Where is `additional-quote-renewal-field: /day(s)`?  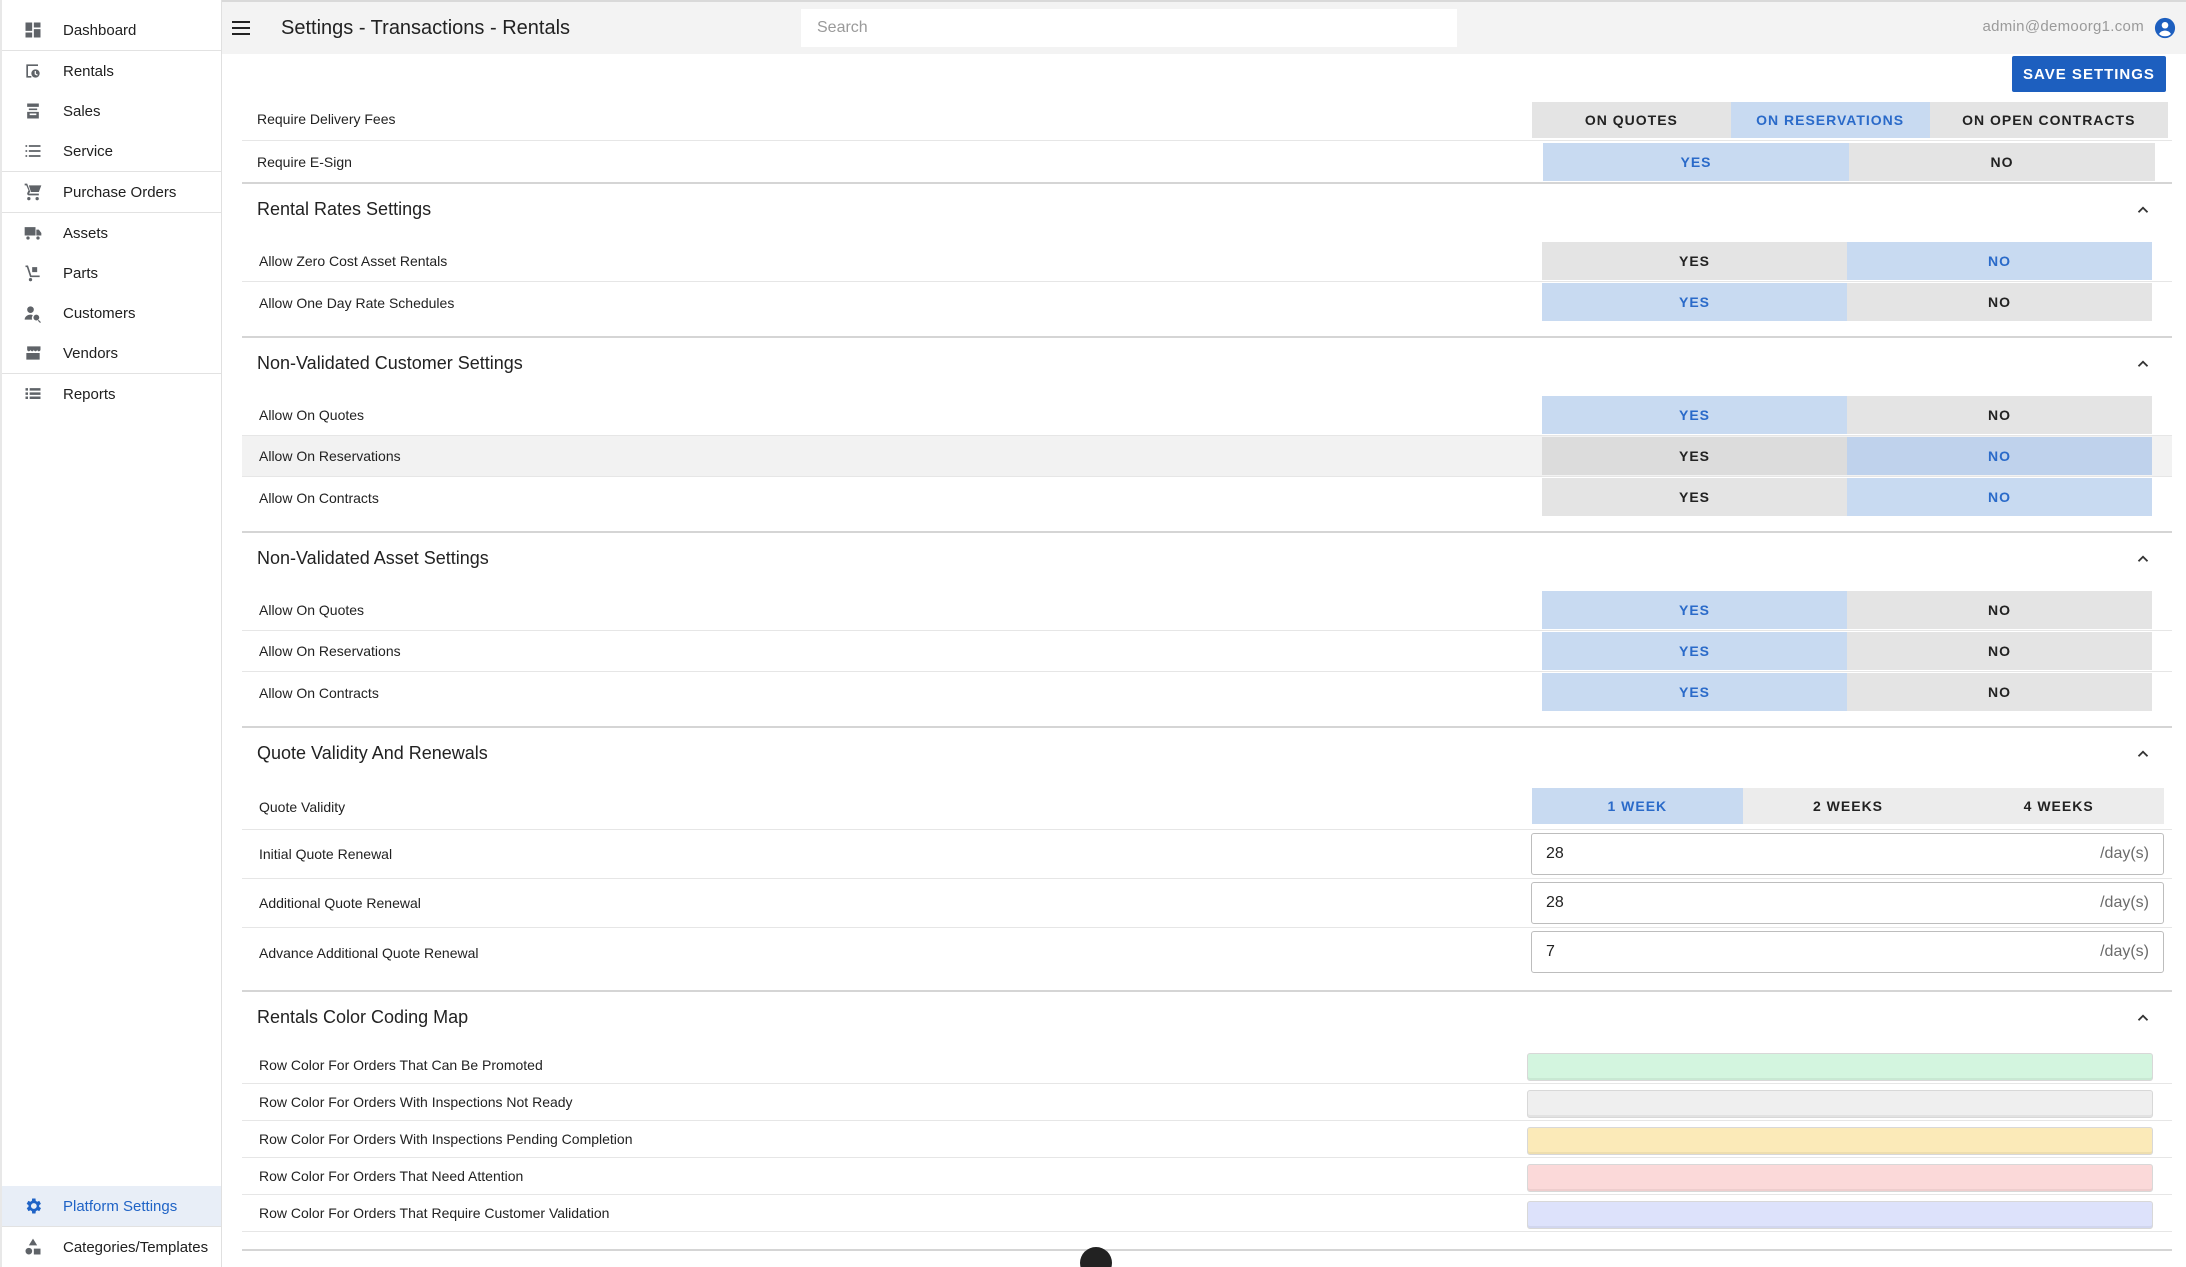 additional-quote-renewal-field: /day(s) is located at coordinates (1847, 903).